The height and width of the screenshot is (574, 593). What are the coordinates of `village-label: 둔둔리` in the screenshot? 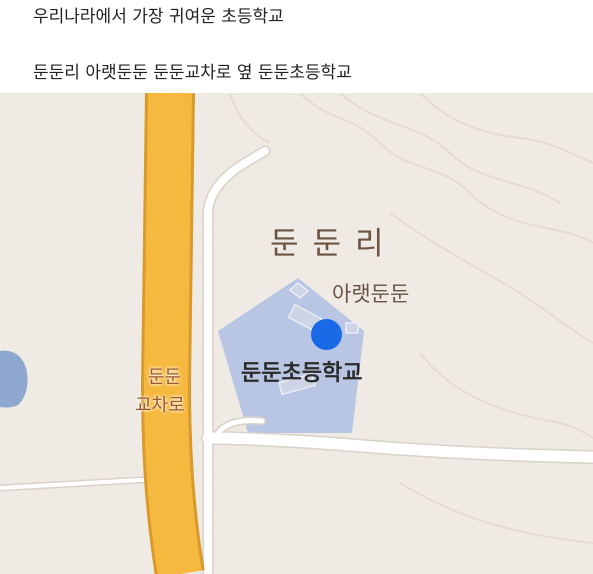 It's located at (334, 244).